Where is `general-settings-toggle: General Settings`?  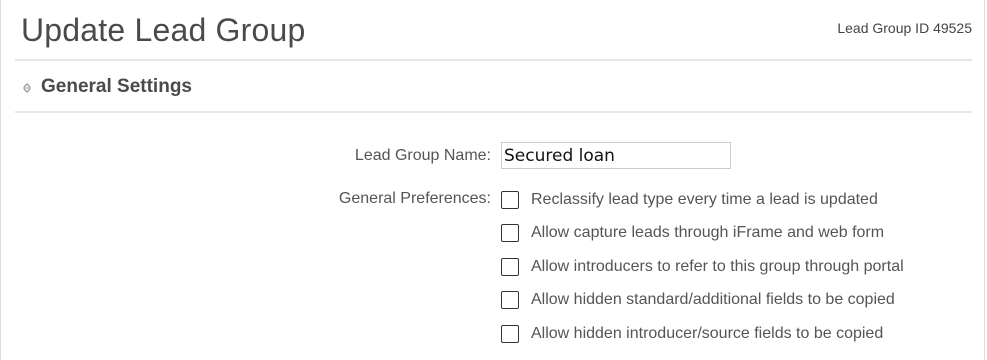
general-settings-toggle: General Settings is located at coordinates (106, 87).